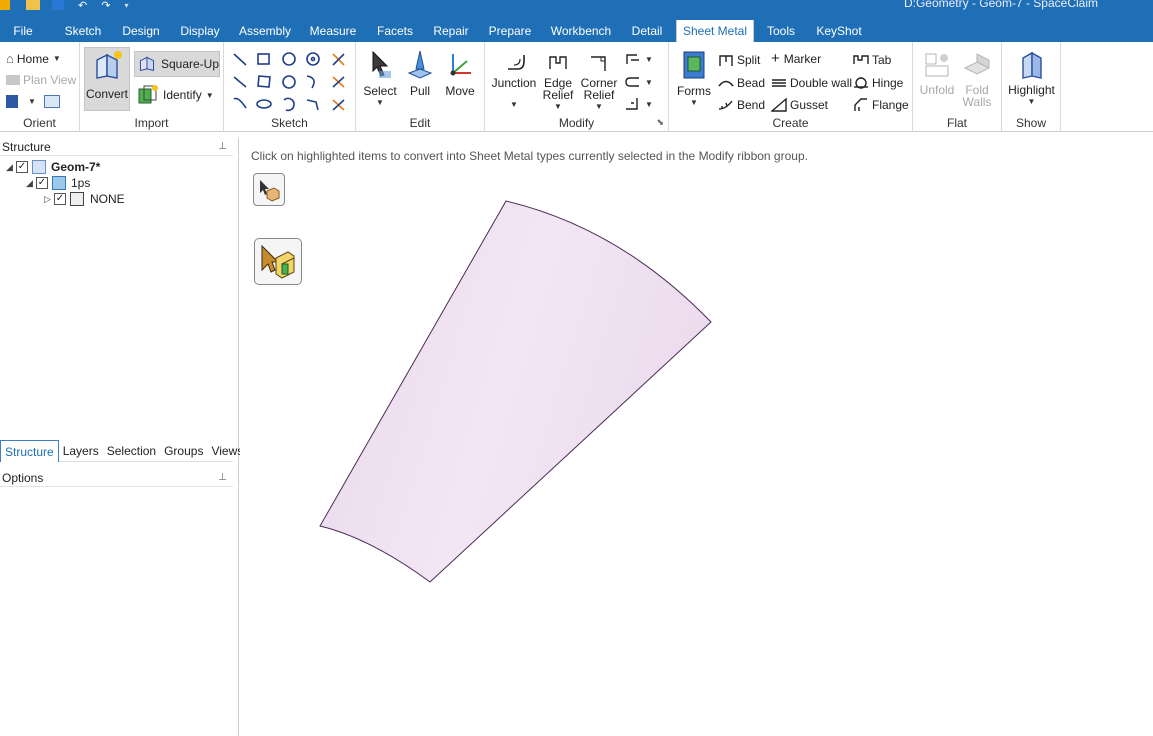 The image size is (1153, 736). I want to click on move-icon, so click(460, 65).